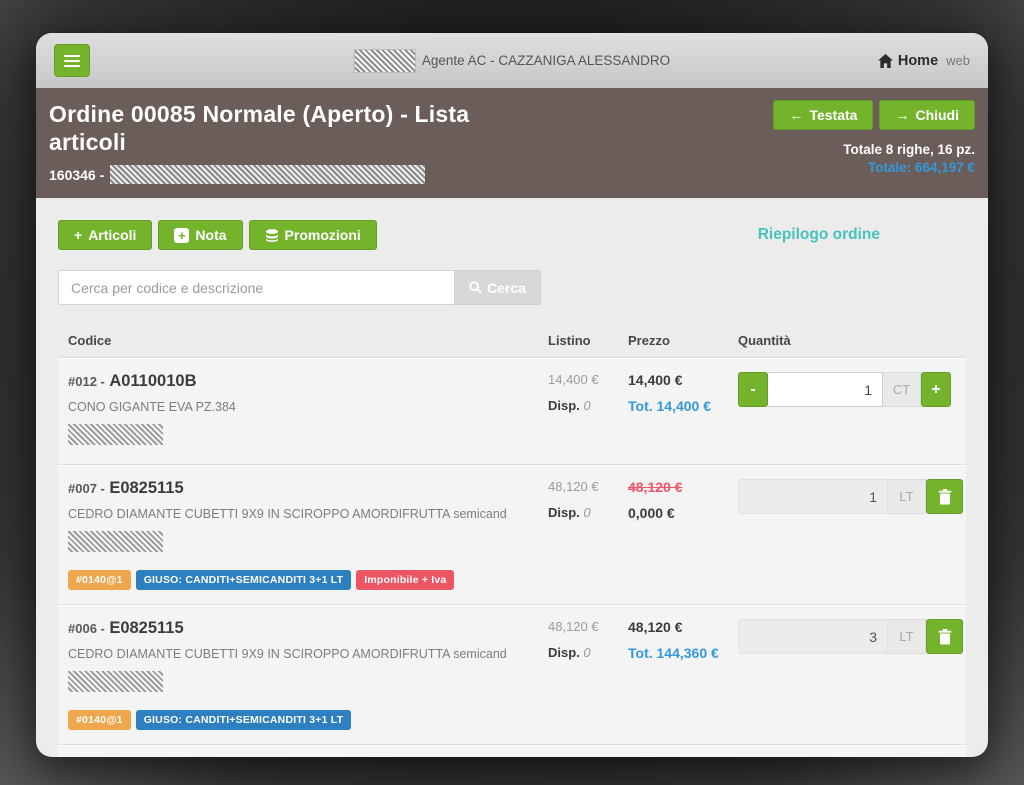  Describe the element at coordinates (569, 341) in the screenshot. I see `col-listino: Listino` at that location.